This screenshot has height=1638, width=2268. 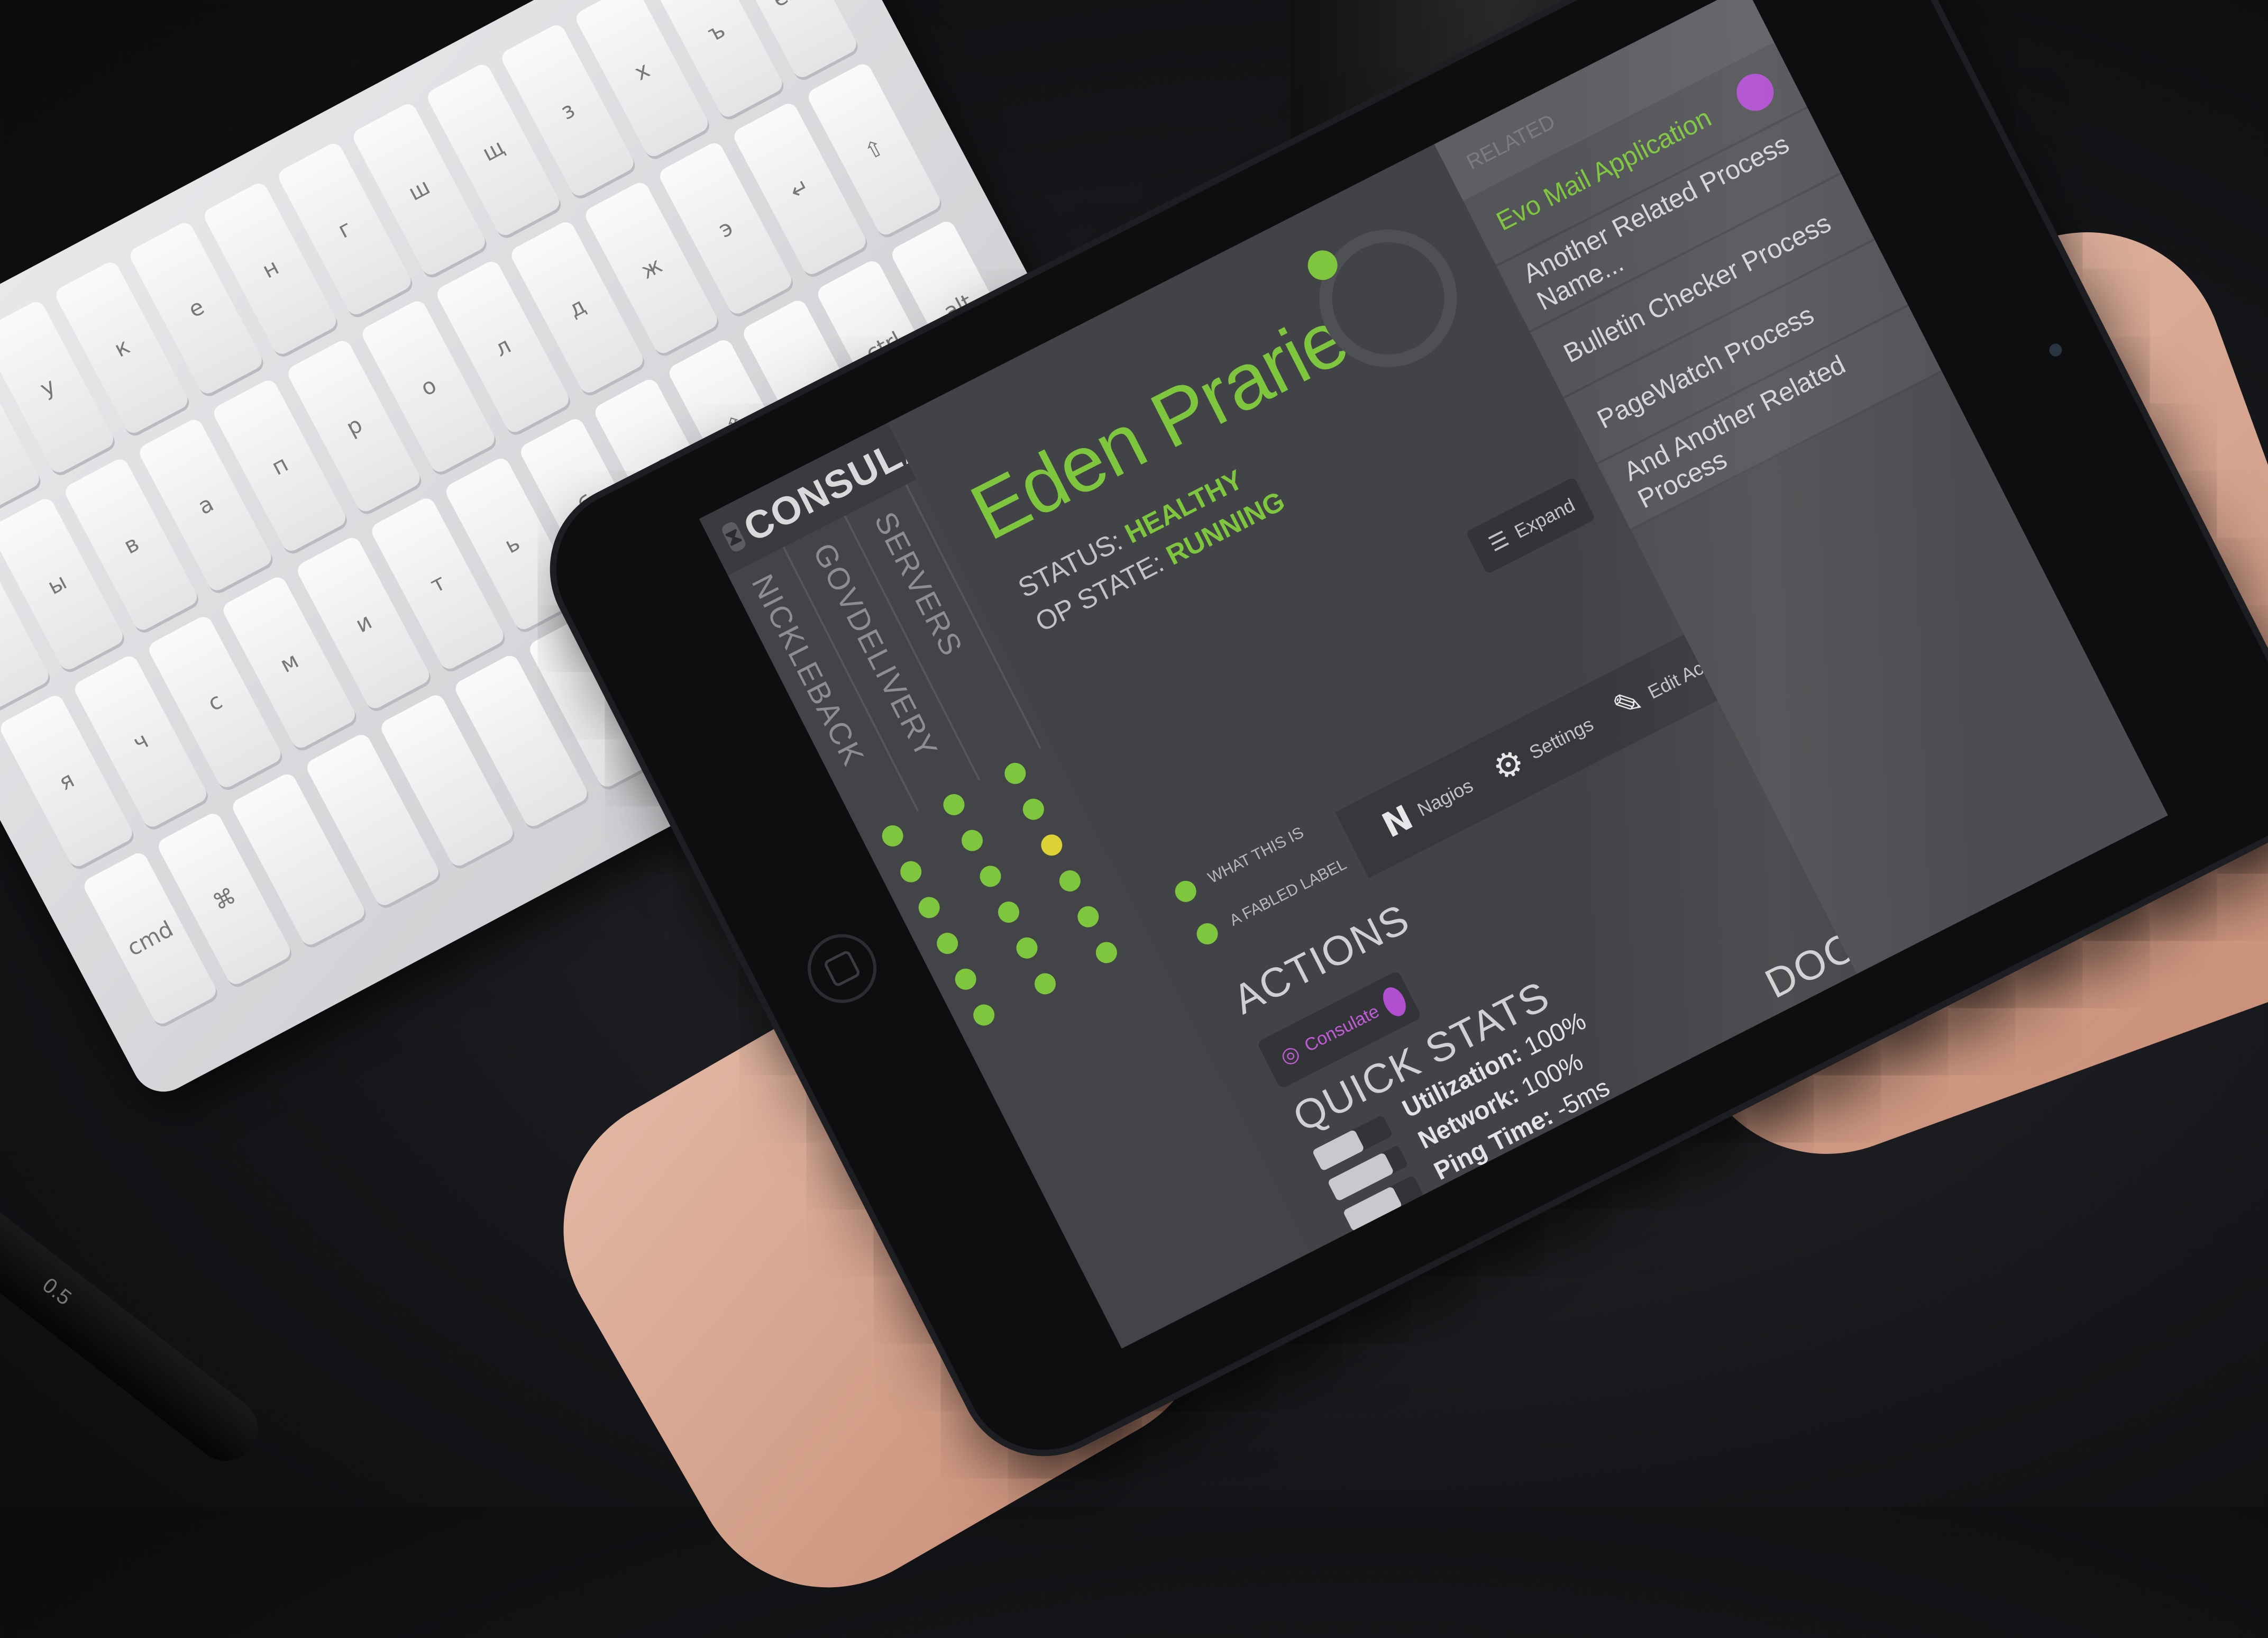 What do you see at coordinates (1499, 541) in the screenshot?
I see `list-icon: ☰` at bounding box center [1499, 541].